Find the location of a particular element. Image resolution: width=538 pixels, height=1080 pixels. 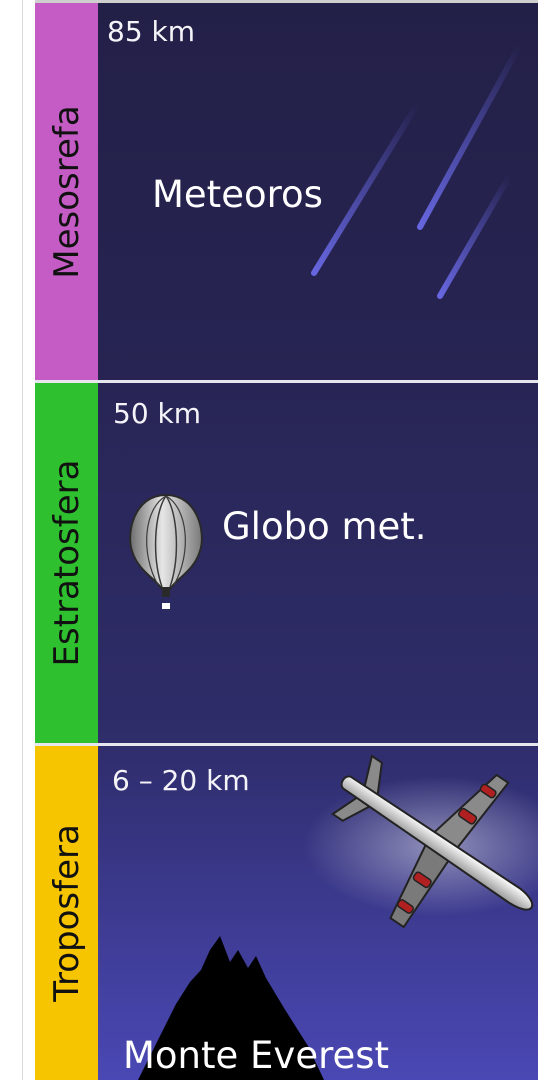

band-stratosphere: Estratosfera is located at coordinates (66, 563).